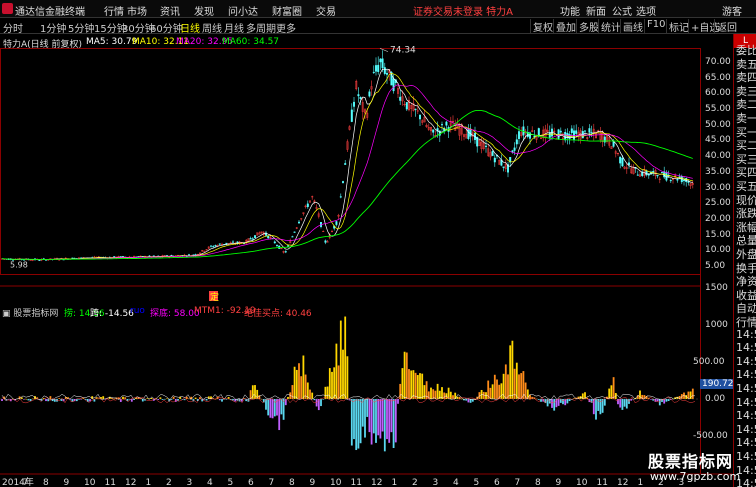 Image resolution: width=756 pixels, height=487 pixels. What do you see at coordinates (497, 482) in the screenshot?
I see `x-axis-label: 6` at bounding box center [497, 482].